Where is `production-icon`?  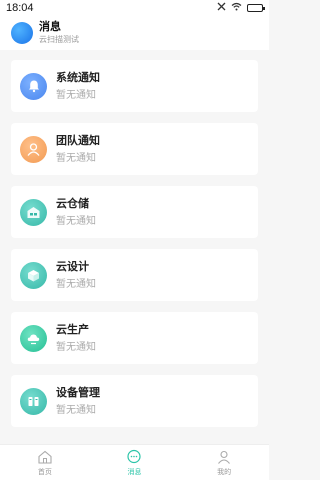 production-icon is located at coordinates (33, 338).